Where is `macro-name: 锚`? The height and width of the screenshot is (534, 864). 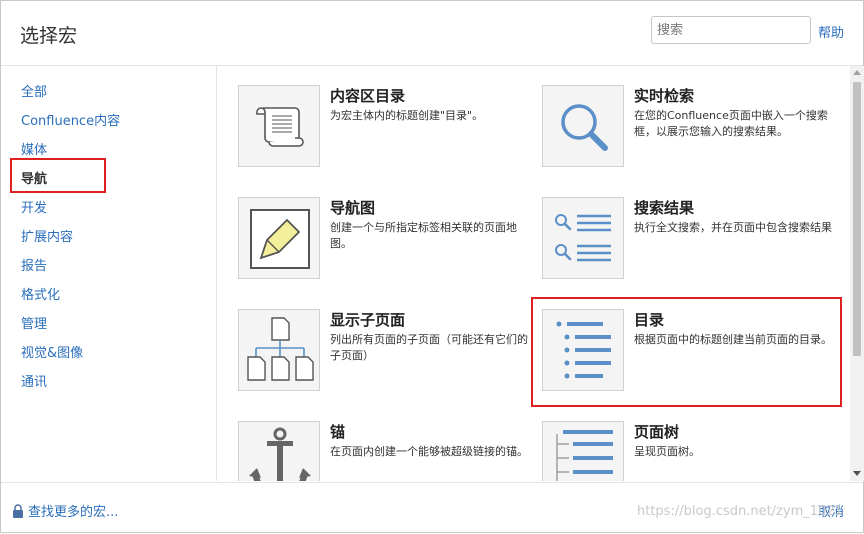 macro-name: 锚 is located at coordinates (338, 432).